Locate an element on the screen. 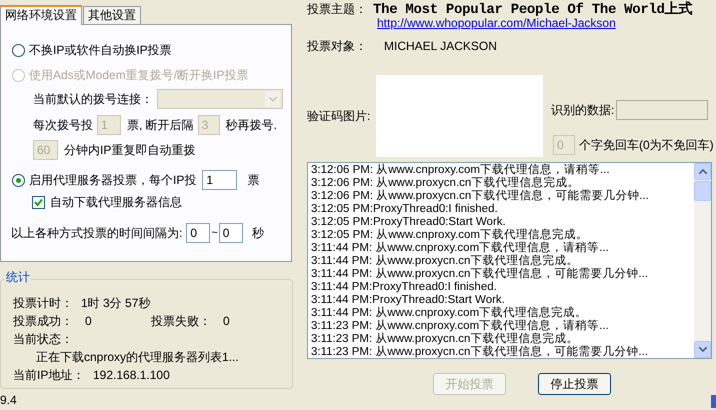 The height and width of the screenshot is (410, 716). url-link: http://www.whopopular.com/Michael-Jackson is located at coordinates (496, 23).